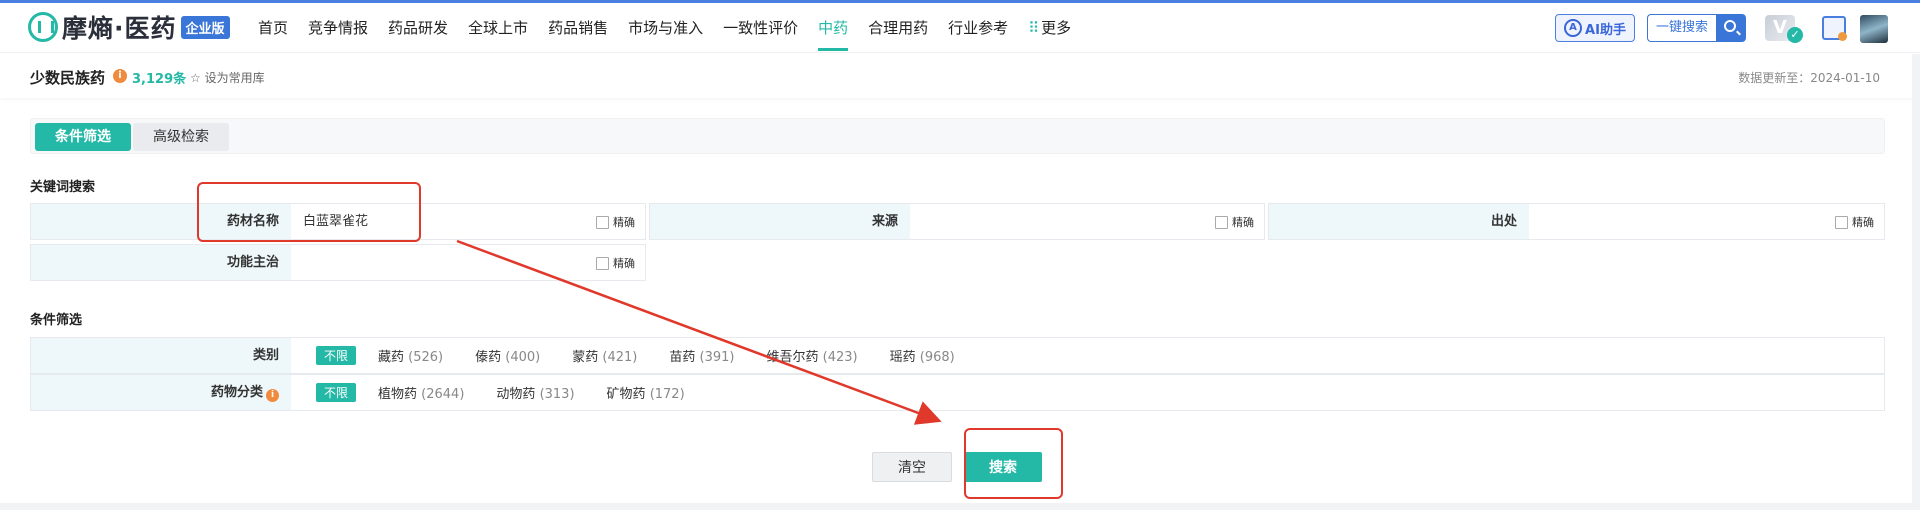 The width and height of the screenshot is (1920, 510). I want to click on nav-item-market-access: 市场与准入, so click(665, 28).